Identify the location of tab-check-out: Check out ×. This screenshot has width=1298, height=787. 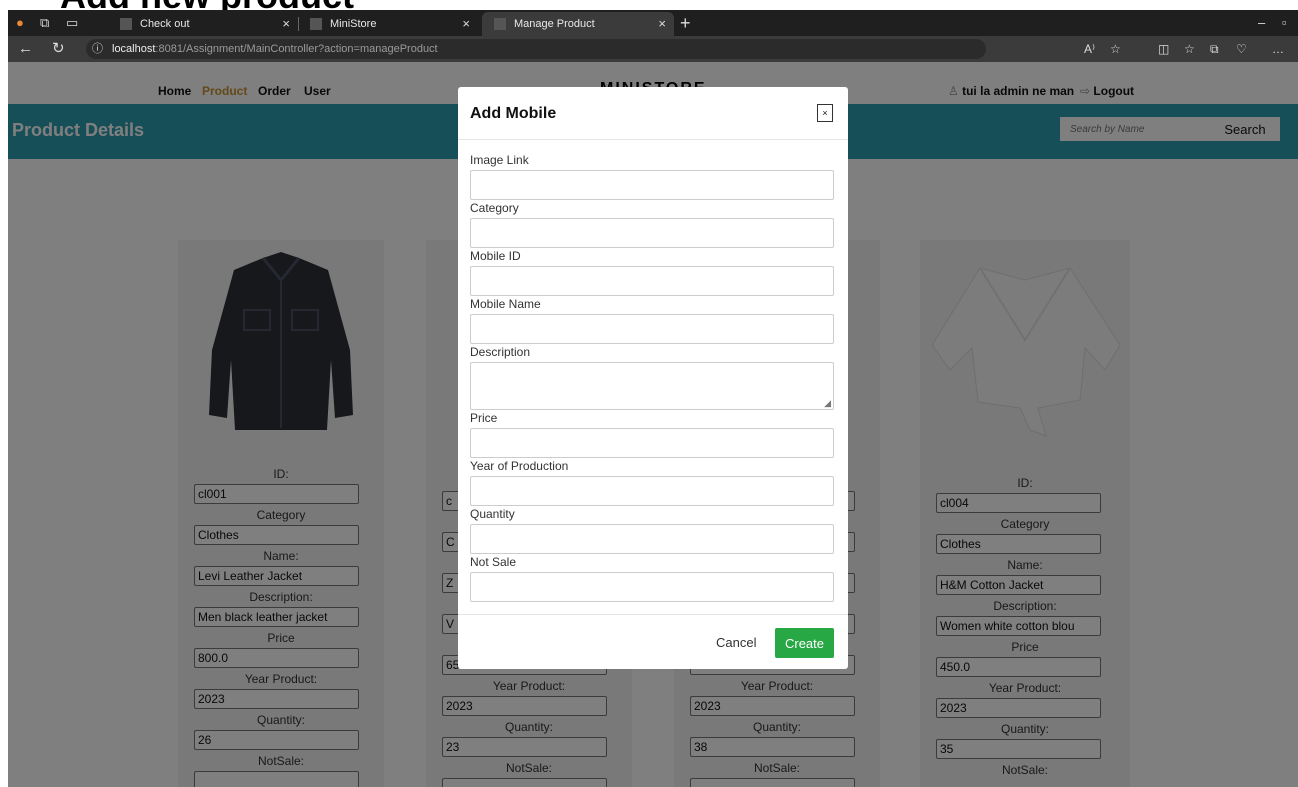
(203, 24).